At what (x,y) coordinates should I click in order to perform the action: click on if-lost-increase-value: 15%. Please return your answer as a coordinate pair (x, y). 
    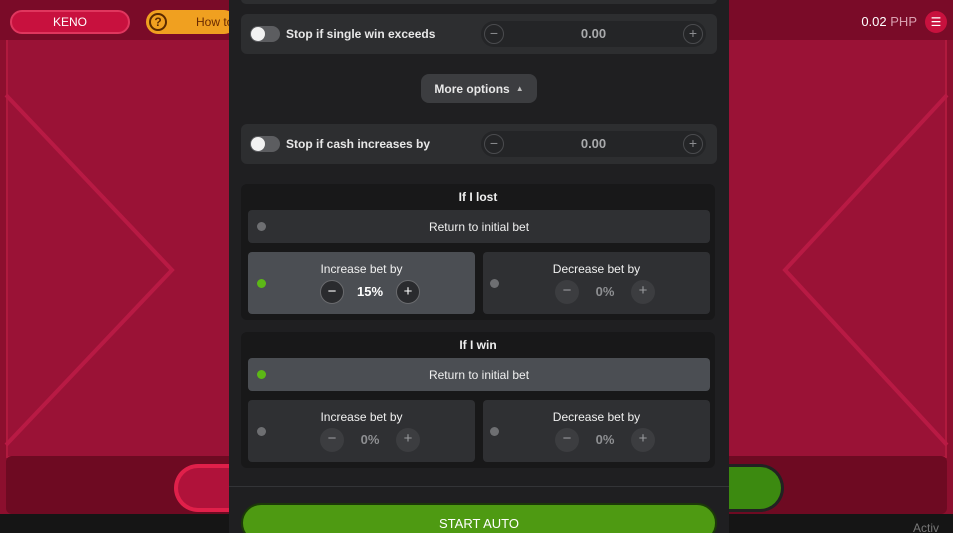
    Looking at the image, I should click on (370, 292).